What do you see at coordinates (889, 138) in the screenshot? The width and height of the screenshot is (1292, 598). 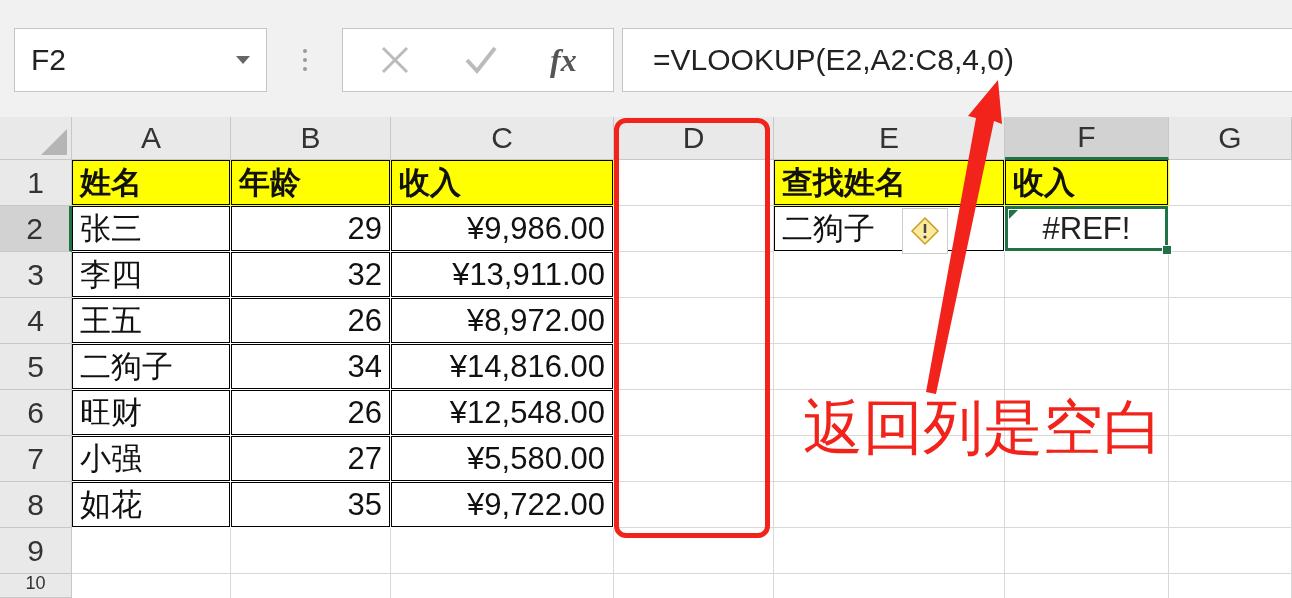 I see `column-header: E` at bounding box center [889, 138].